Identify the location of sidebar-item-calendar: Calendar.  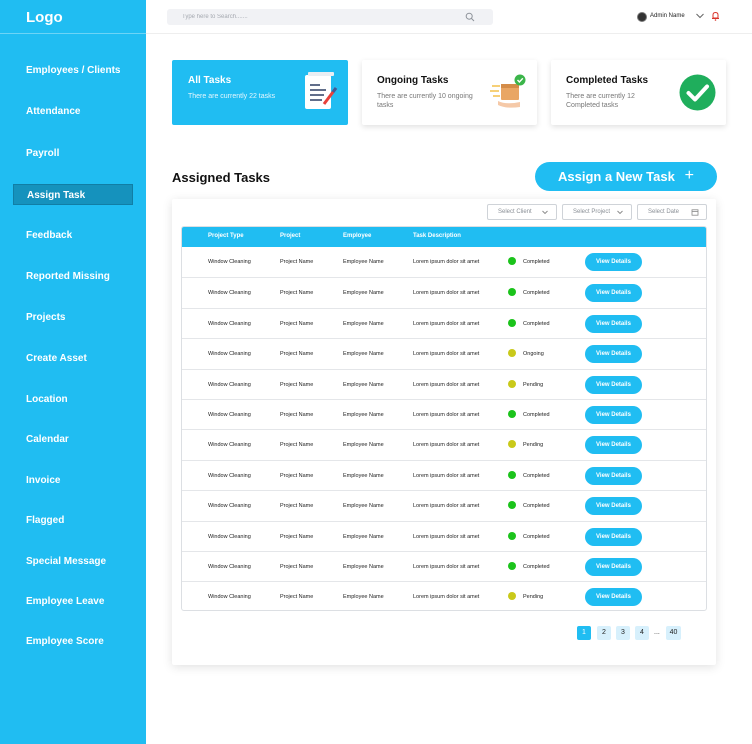
(73, 439).